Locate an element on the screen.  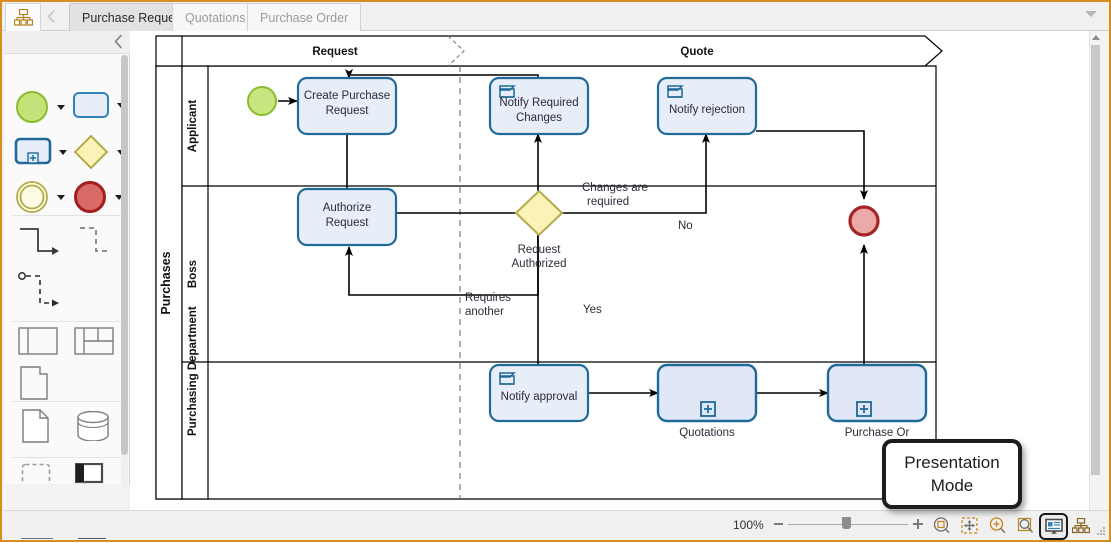
tab-label: Purchase Order is located at coordinates (304, 17).